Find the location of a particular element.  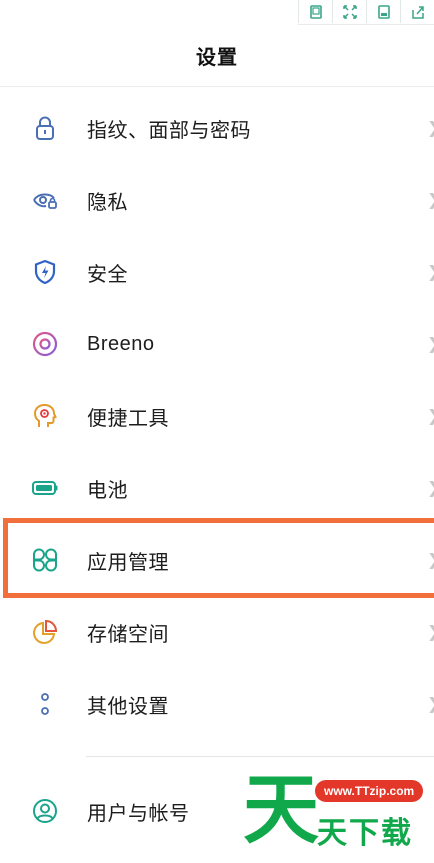

page-toolbar is located at coordinates (366, 12).